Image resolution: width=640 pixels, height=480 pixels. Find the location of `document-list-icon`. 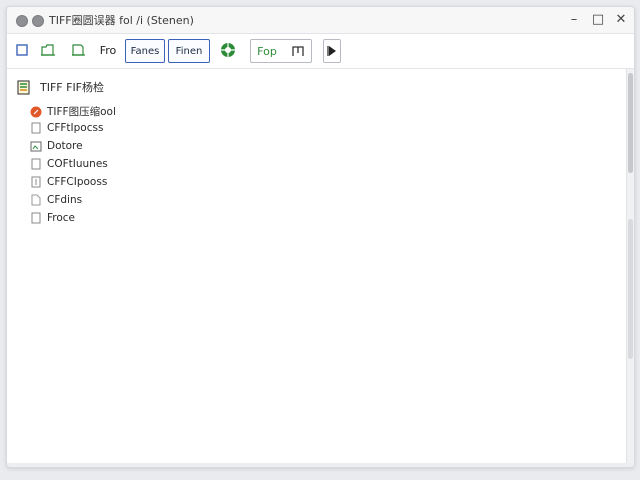

document-list-icon is located at coordinates (23, 87).